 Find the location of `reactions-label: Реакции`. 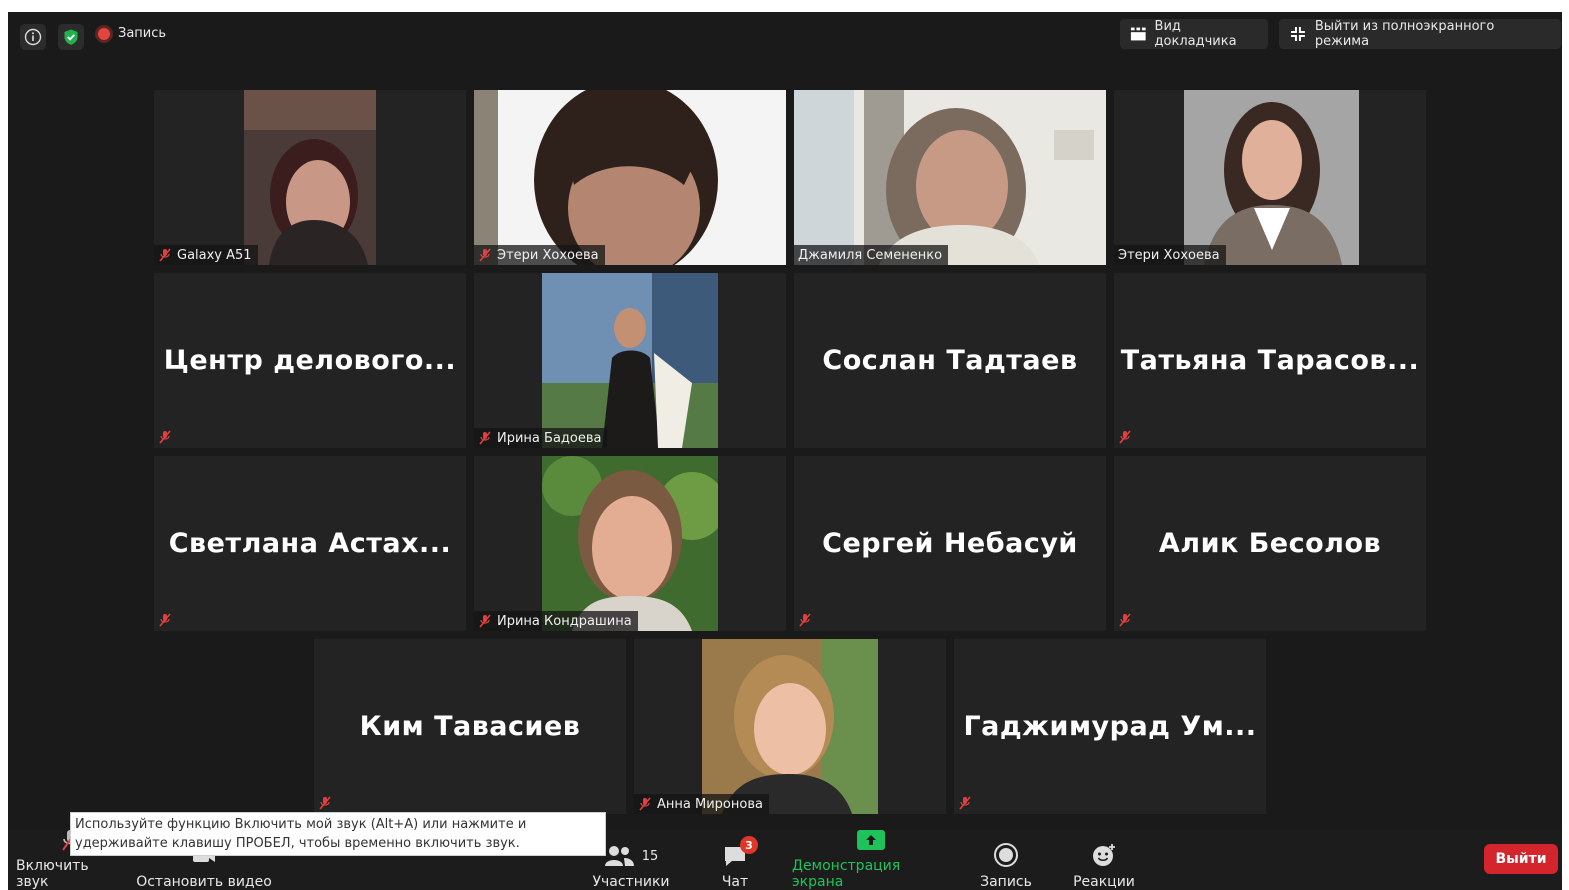

reactions-label: Реакции is located at coordinates (1104, 882).